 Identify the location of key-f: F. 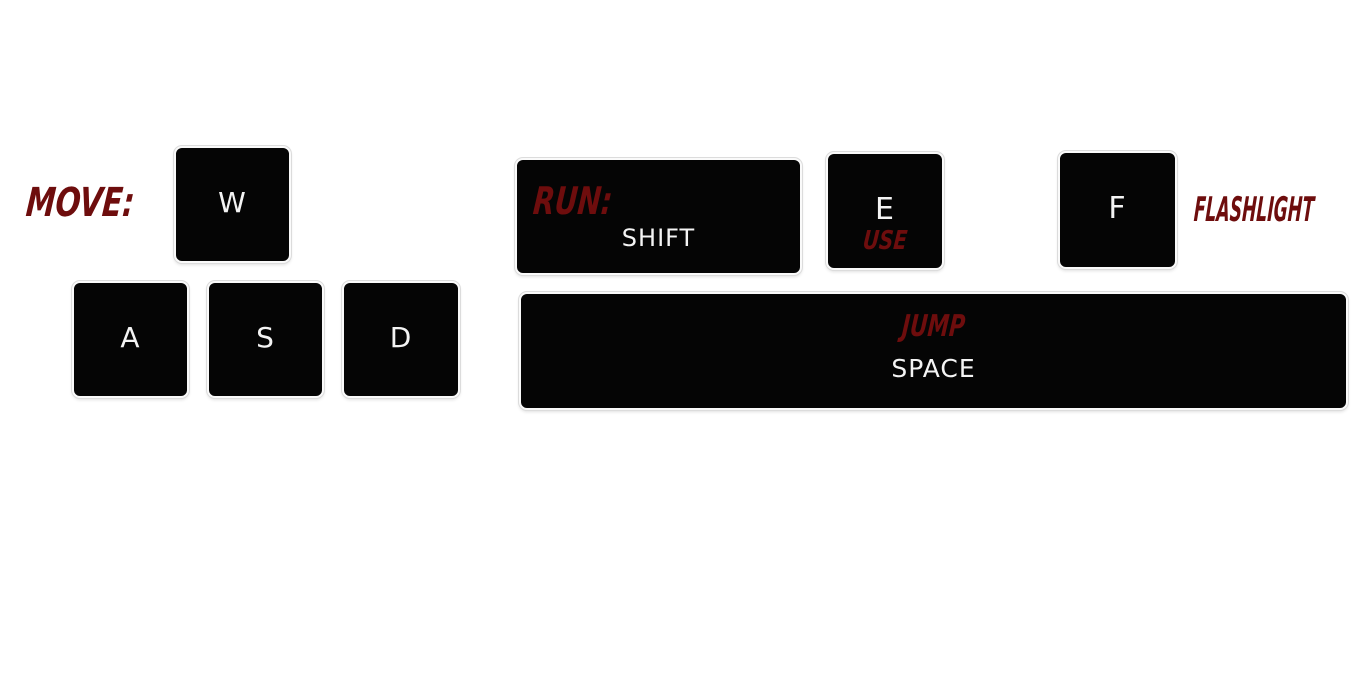
(1117, 210).